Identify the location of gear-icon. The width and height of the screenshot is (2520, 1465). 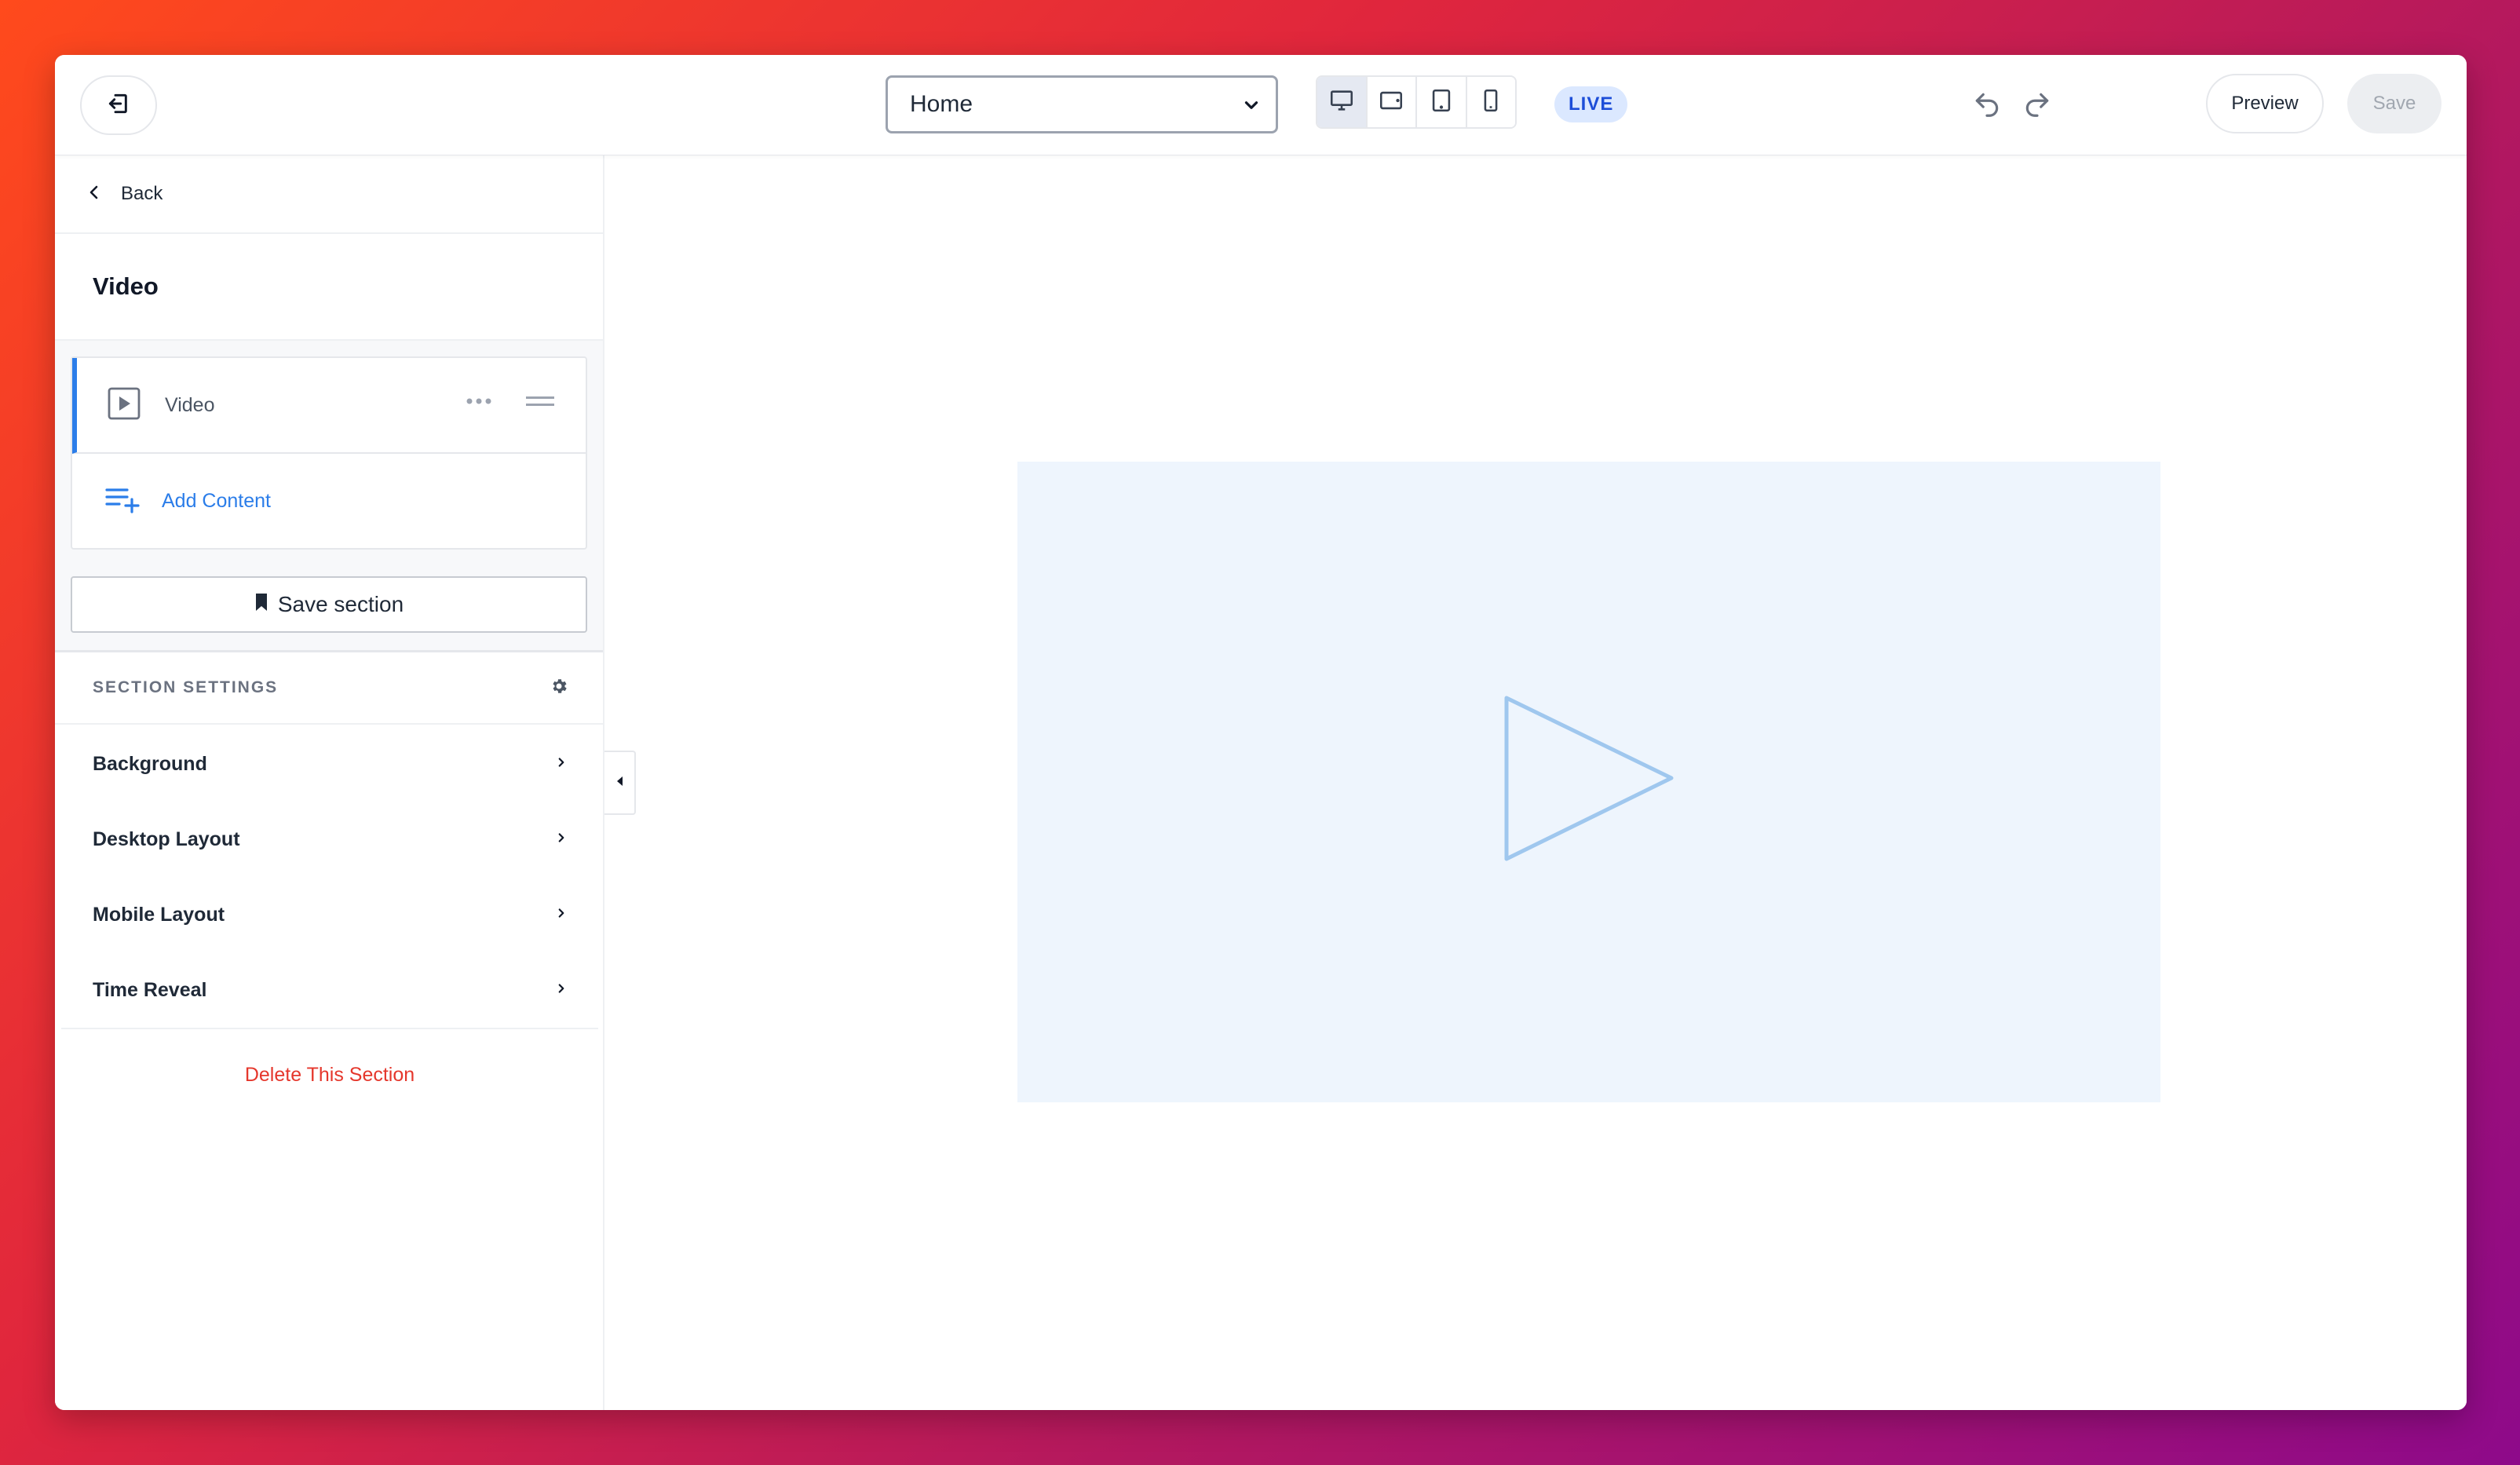
(559, 688).